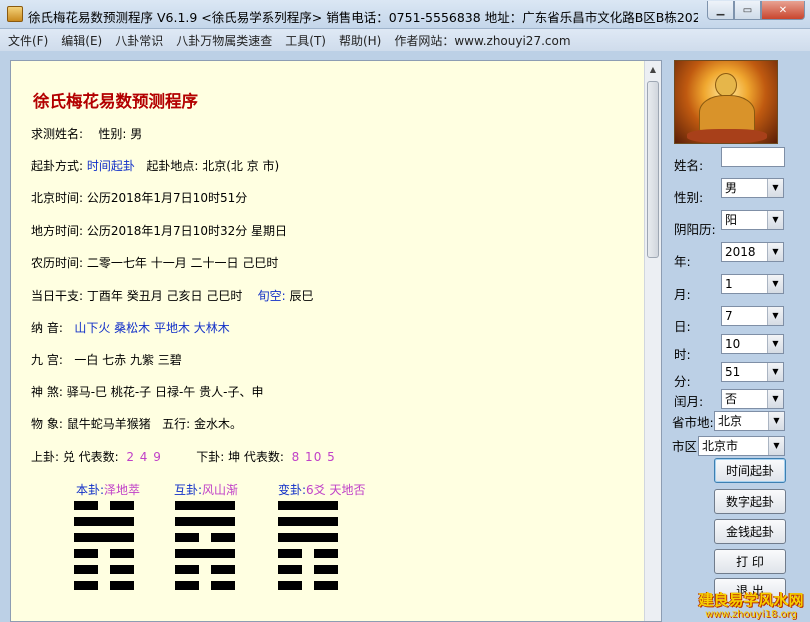  I want to click on line-beijing-time: 北京时间: 公历2018年1月7日10时51分, so click(139, 197).